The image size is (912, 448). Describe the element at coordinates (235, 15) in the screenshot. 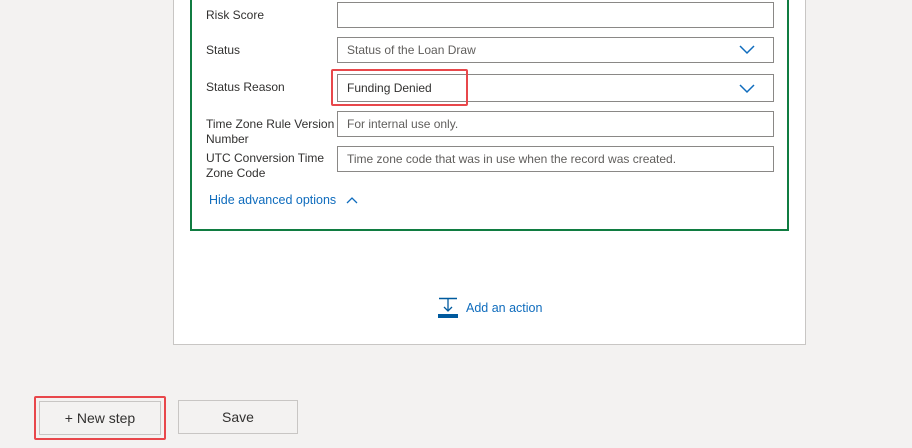

I see `risk-score-label: Risk Score` at that location.